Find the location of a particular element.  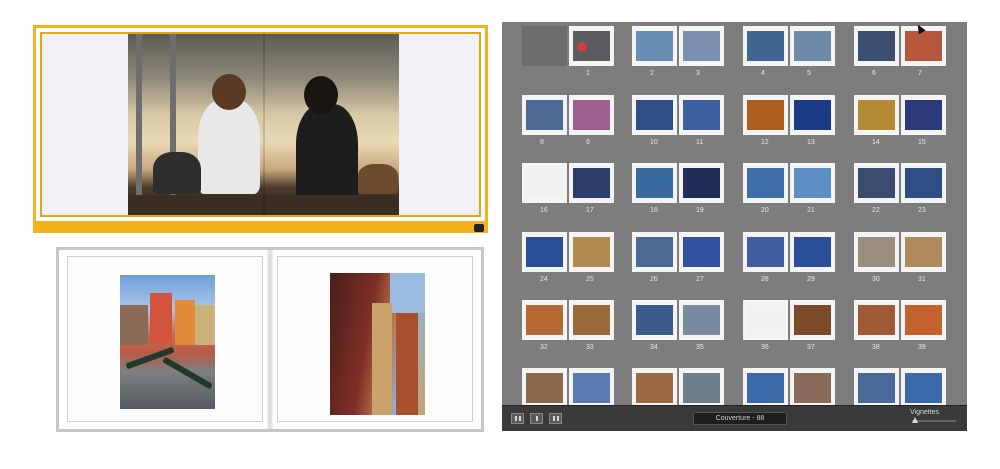

spread-view-button is located at coordinates (536, 418).